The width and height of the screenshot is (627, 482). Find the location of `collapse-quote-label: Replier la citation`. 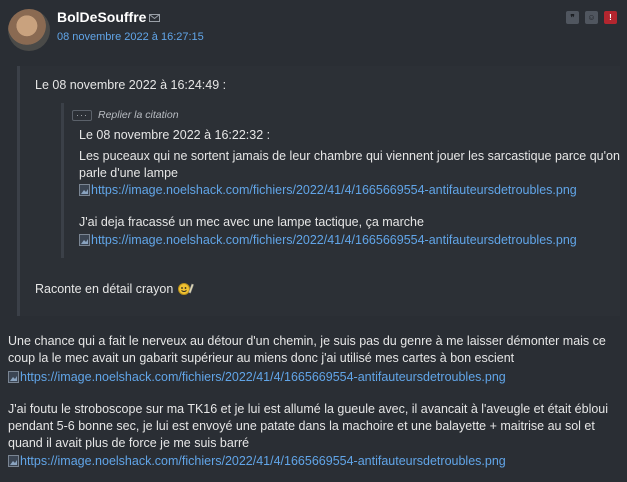

collapse-quote-label: Replier la citation is located at coordinates (138, 115).